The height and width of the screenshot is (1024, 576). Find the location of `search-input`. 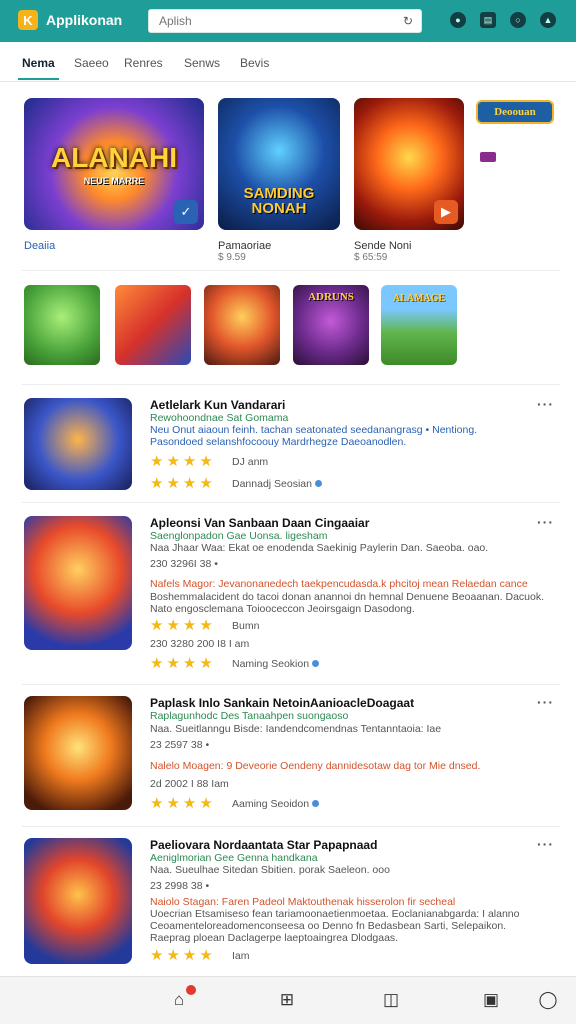

search-input is located at coordinates (264, 21).